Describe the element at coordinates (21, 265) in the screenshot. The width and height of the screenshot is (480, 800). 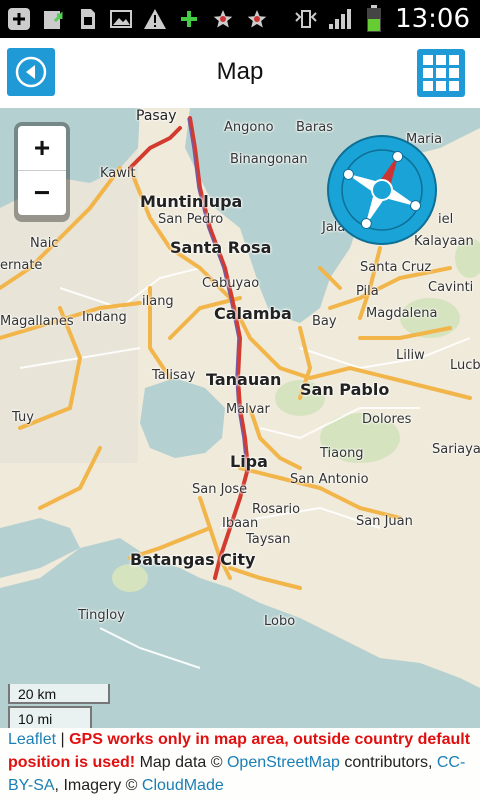
I see `place-ernate: ernate` at that location.